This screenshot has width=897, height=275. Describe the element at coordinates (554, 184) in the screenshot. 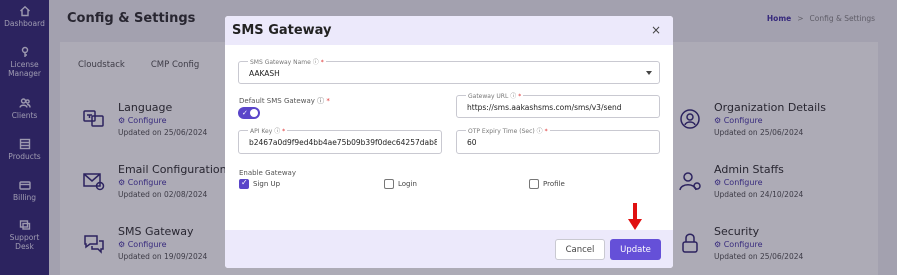

I see `profile-checkbox-label: Profile` at that location.